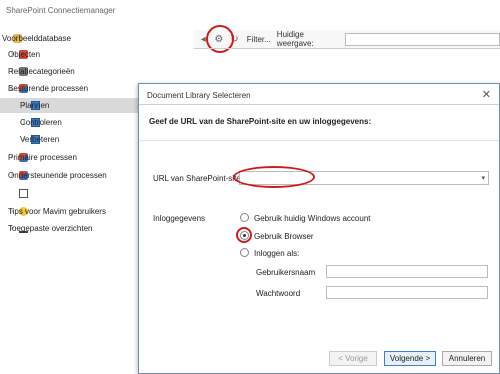 This screenshot has height=374, width=500. I want to click on tree-item-tips: › Tips voor Mavim gebruikers, so click(57, 211).